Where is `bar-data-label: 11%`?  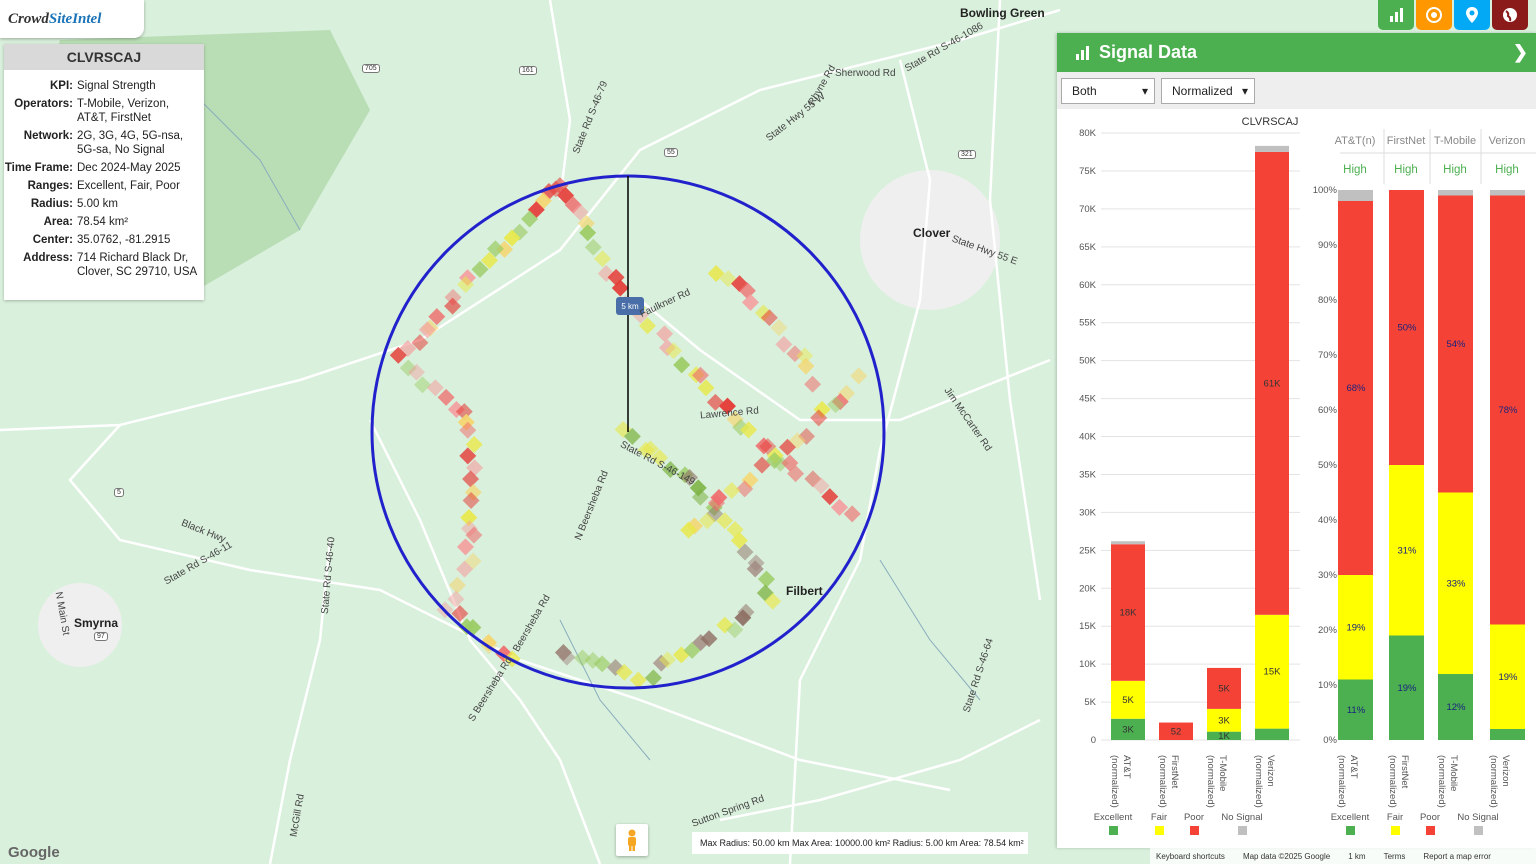
bar-data-label: 11% is located at coordinates (1356, 710).